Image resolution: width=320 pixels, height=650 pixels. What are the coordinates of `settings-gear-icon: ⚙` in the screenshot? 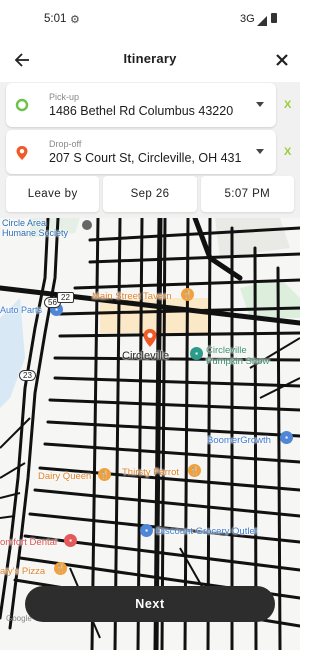 It's located at (75, 20).